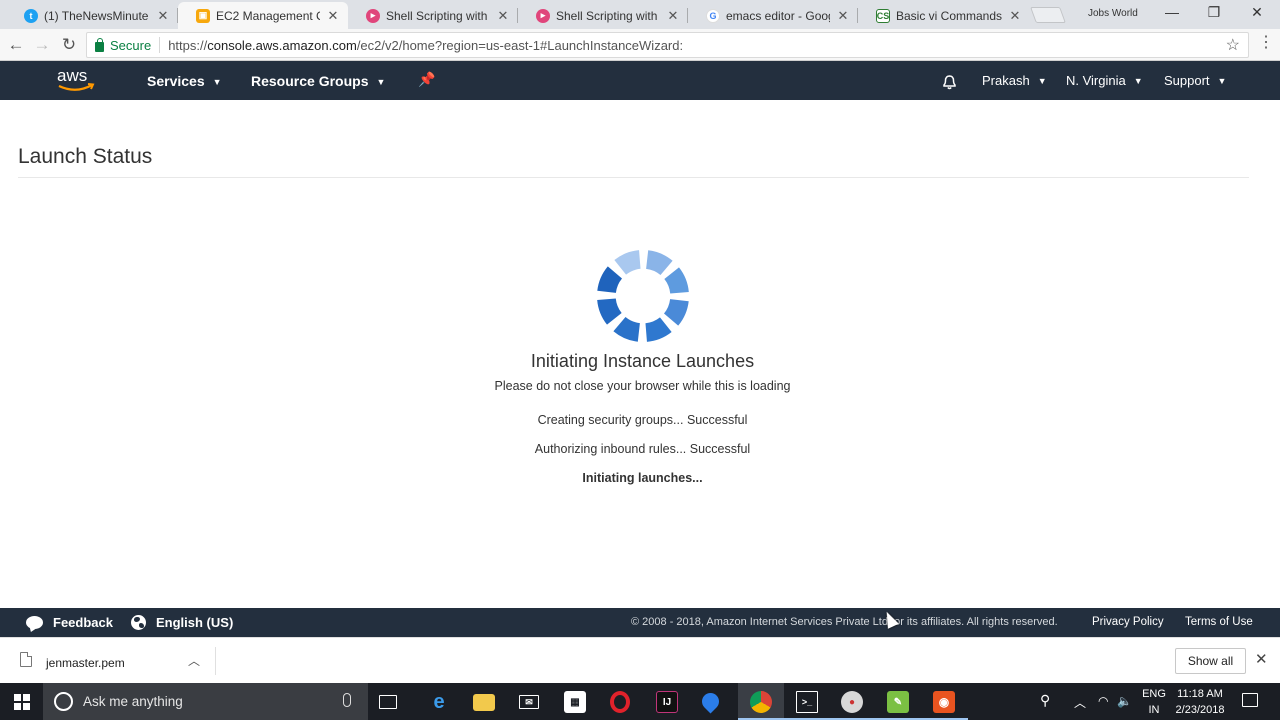  What do you see at coordinates (1233, 45) in the screenshot?
I see `bookmark-star-icon: ☆` at bounding box center [1233, 45].